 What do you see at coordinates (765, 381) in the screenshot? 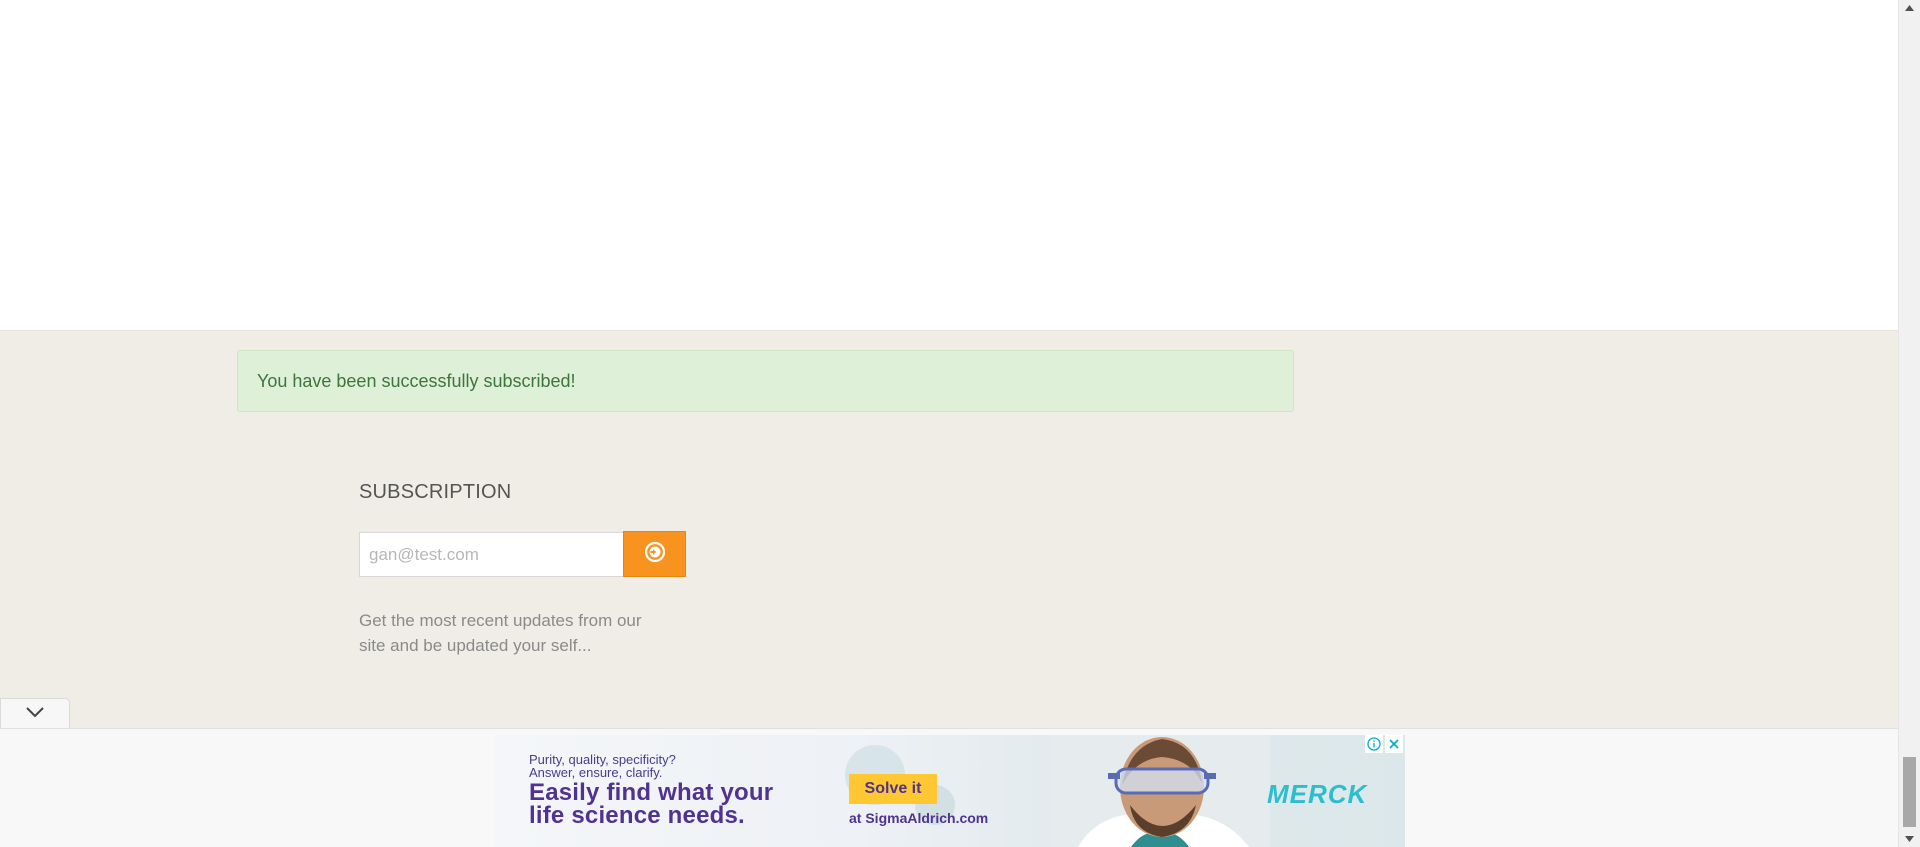
I see `success-alert: You have been successfully subscribed!` at bounding box center [765, 381].